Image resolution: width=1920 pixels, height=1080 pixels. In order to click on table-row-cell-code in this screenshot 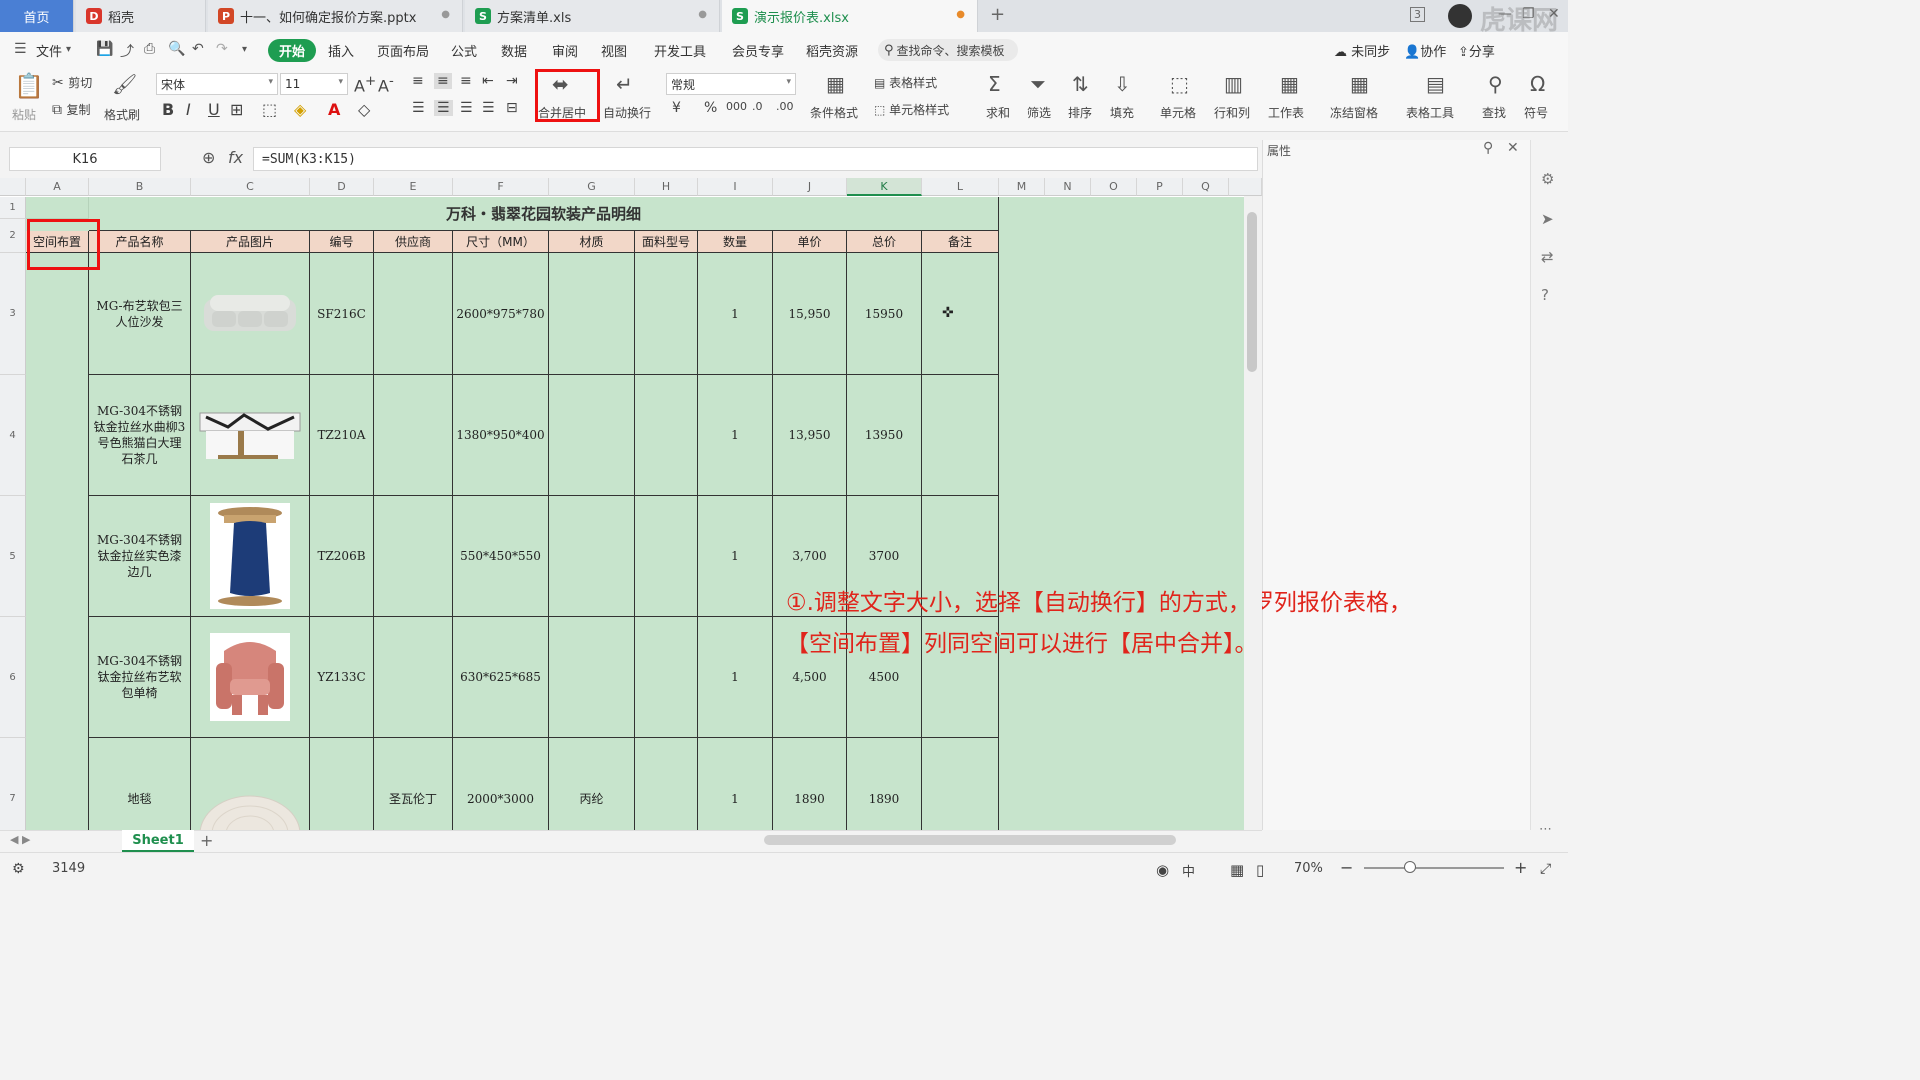, I will do `click(342, 784)`.